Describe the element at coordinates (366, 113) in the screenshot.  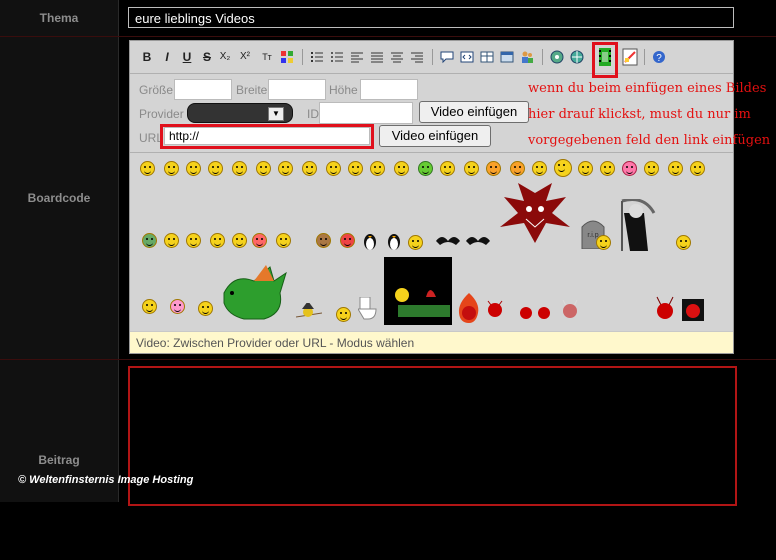
I see `id-field` at that location.